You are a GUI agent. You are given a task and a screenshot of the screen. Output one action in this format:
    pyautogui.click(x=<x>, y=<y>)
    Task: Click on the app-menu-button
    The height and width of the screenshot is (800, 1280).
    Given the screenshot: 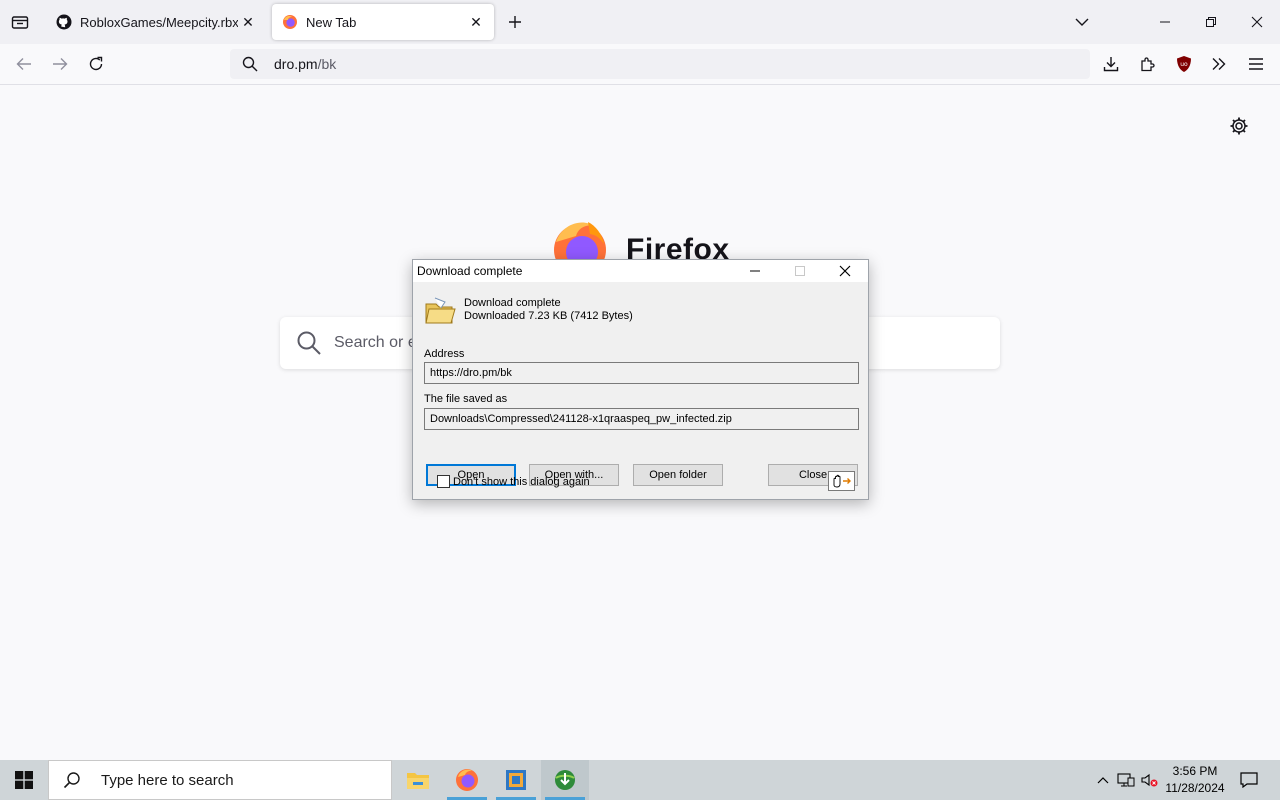 What is the action you would take?
    pyautogui.click(x=1256, y=64)
    